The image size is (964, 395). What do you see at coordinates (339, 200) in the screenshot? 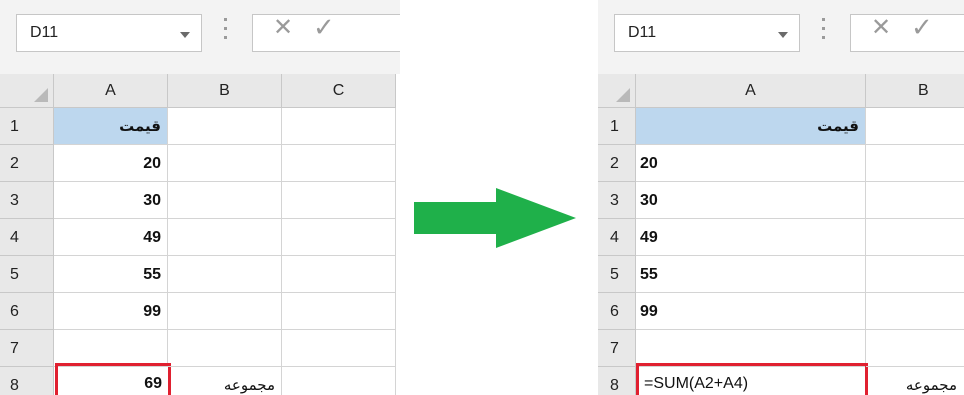
I see `cell-c3` at bounding box center [339, 200].